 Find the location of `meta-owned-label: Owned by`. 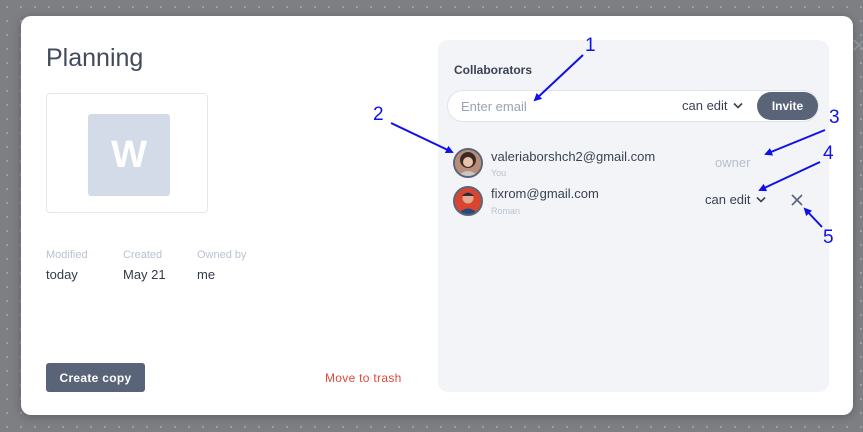

meta-owned-label: Owned by is located at coordinates (222, 255).